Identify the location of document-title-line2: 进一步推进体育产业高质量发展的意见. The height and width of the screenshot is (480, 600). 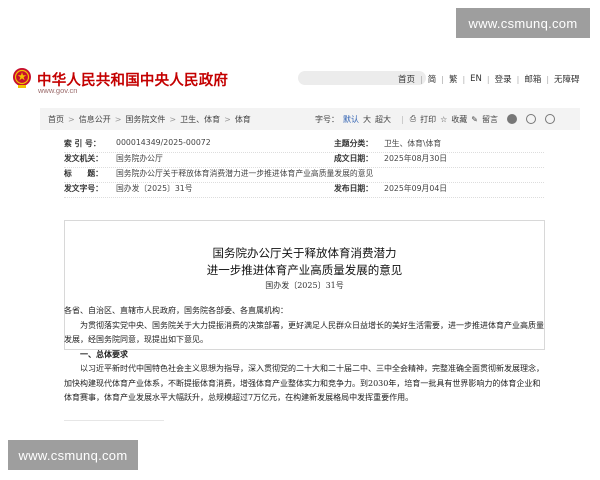
(304, 270).